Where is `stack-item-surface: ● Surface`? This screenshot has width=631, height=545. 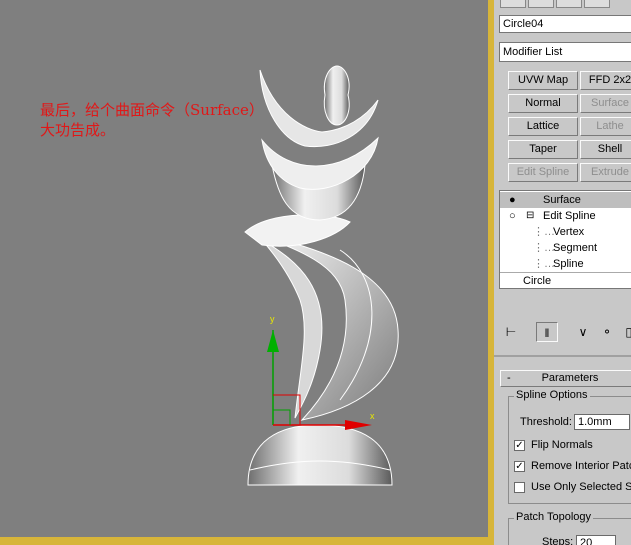 stack-item-surface: ● Surface is located at coordinates (565, 200).